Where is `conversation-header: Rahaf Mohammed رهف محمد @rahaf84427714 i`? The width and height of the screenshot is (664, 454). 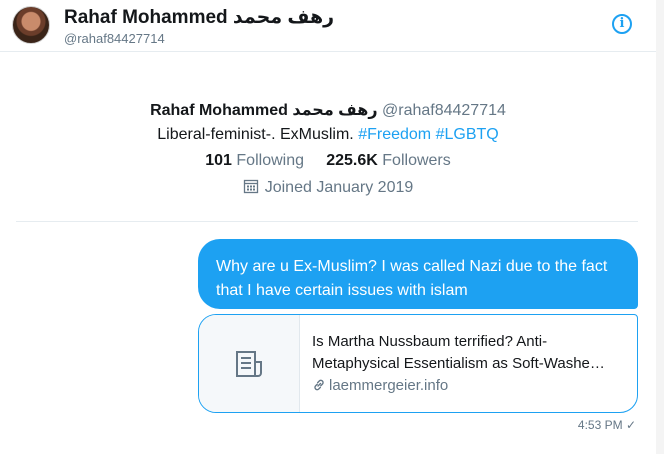 conversation-header: Rahaf Mohammed رهف محمد @rahaf84427714 i is located at coordinates (328, 26).